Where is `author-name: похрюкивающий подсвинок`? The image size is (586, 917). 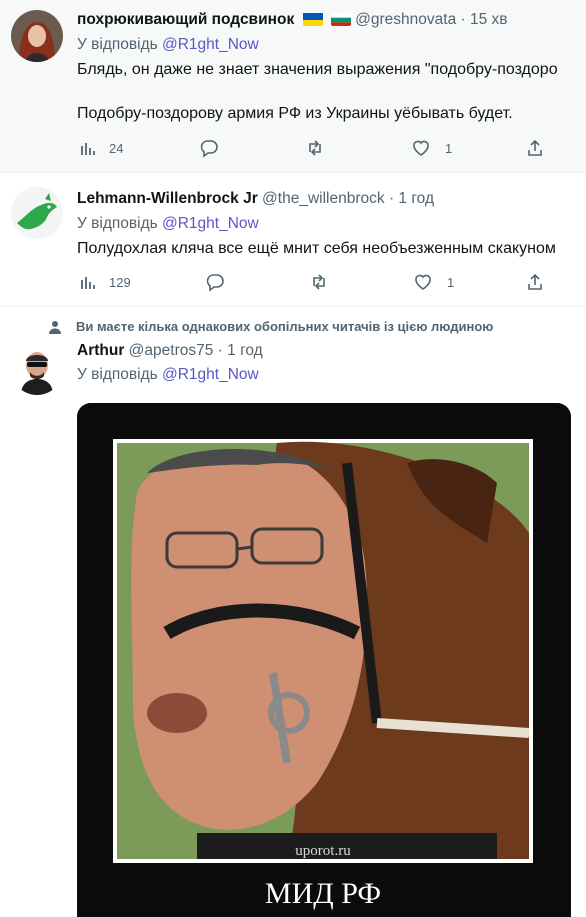
author-name: похрюкивающий подсвинок is located at coordinates (185, 19).